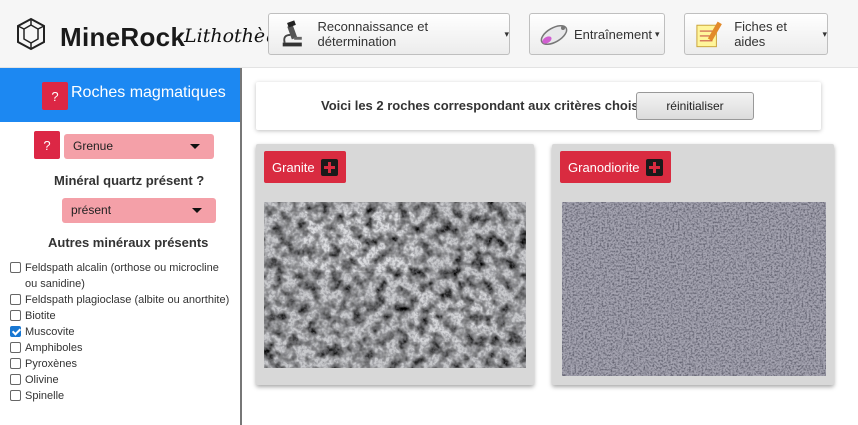 Image resolution: width=858 pixels, height=425 pixels. Describe the element at coordinates (121, 316) in the screenshot. I see `mineral-checkbox-item: Biotite` at that location.